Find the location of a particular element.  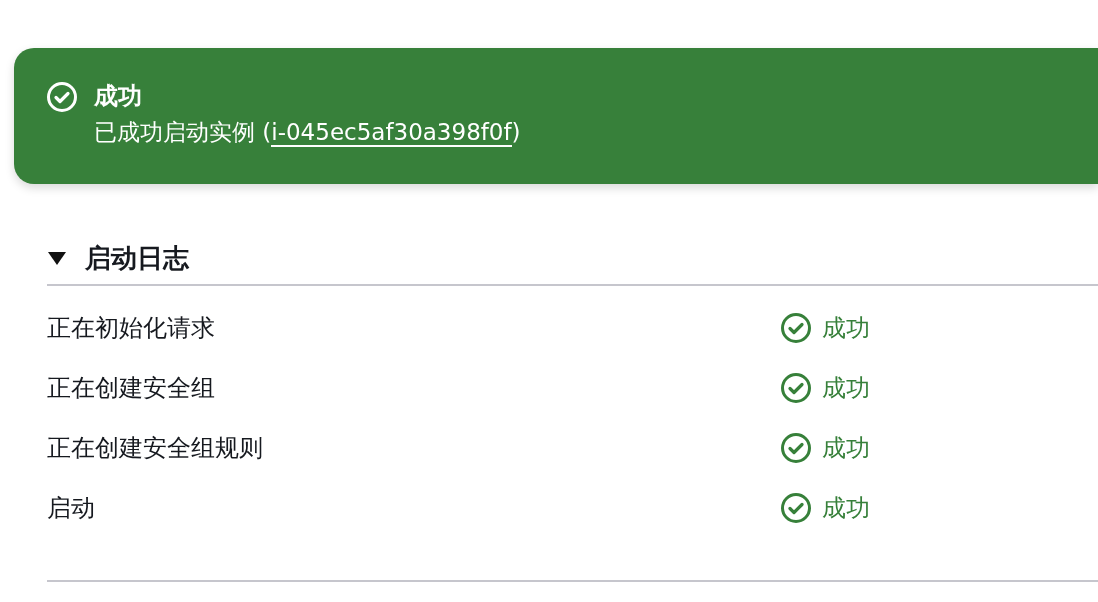

alert-message: 已成功启动实例 (i-045ec5af30a398f0f) is located at coordinates (307, 133).